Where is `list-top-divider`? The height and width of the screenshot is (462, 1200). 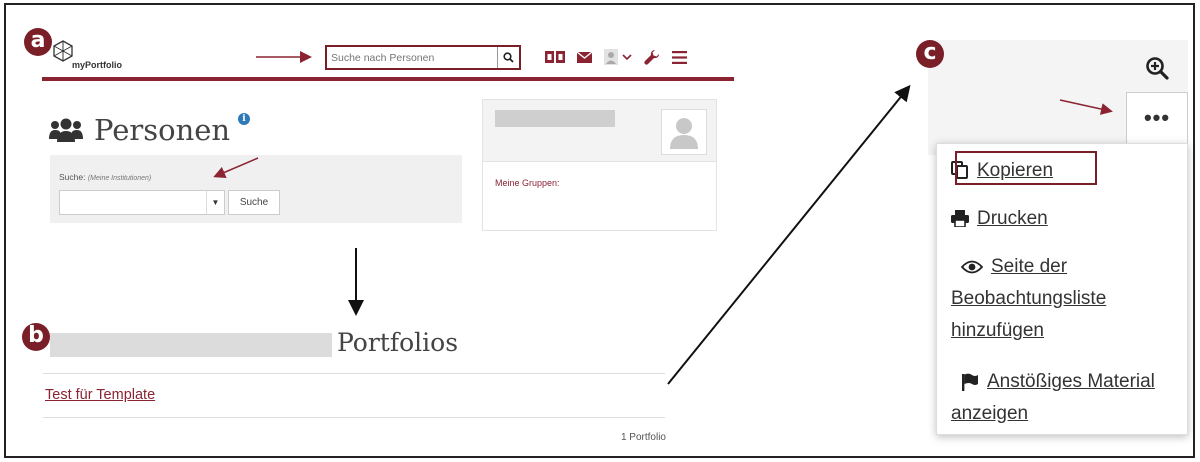 list-top-divider is located at coordinates (354, 373).